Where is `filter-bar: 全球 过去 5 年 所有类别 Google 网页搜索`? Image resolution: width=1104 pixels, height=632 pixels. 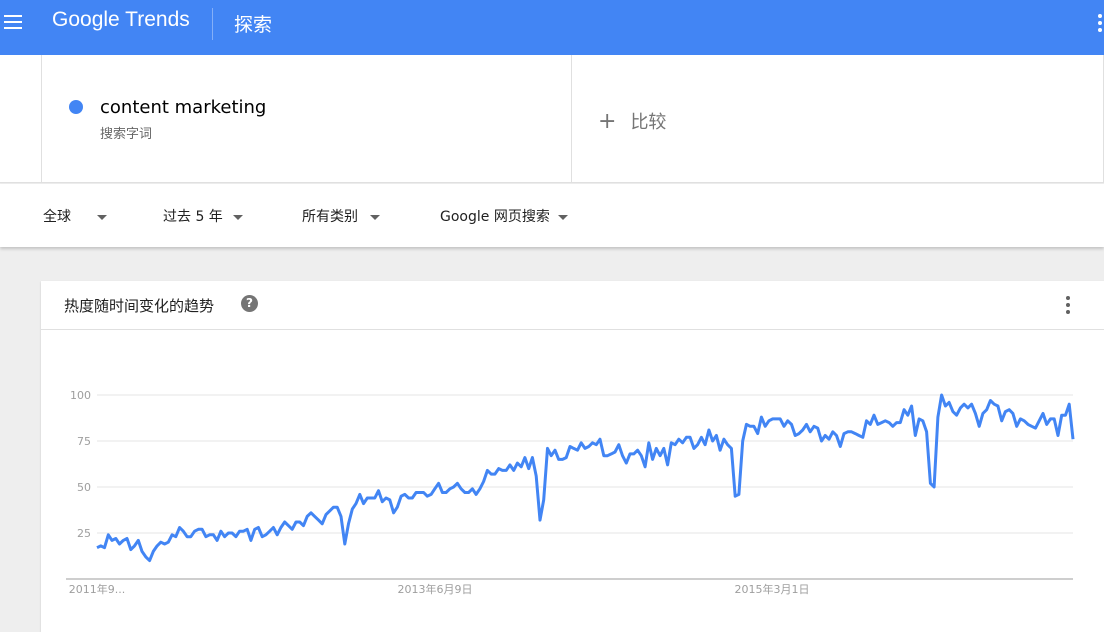 filter-bar: 全球 过去 5 年 所有类别 Google 网页搜索 is located at coordinates (552, 215).